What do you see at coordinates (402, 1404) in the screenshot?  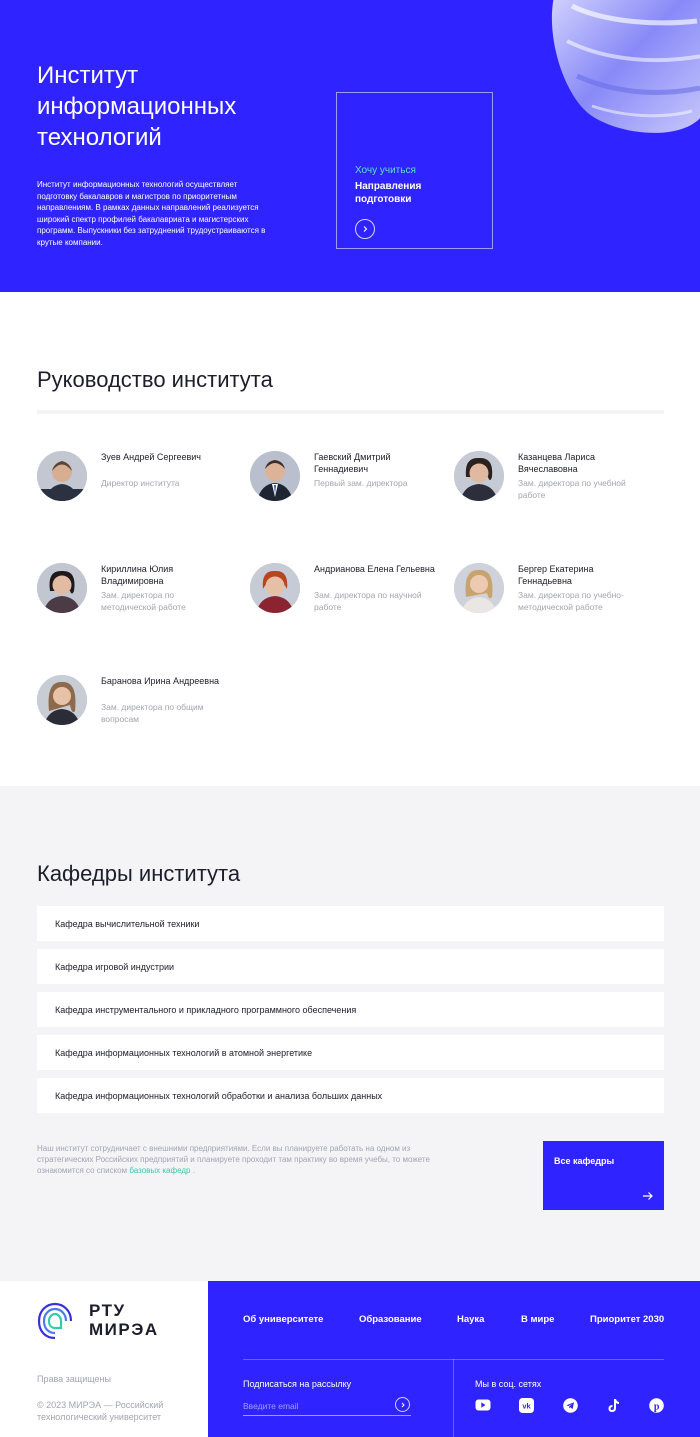 I see `subscribe-submit-icon` at bounding box center [402, 1404].